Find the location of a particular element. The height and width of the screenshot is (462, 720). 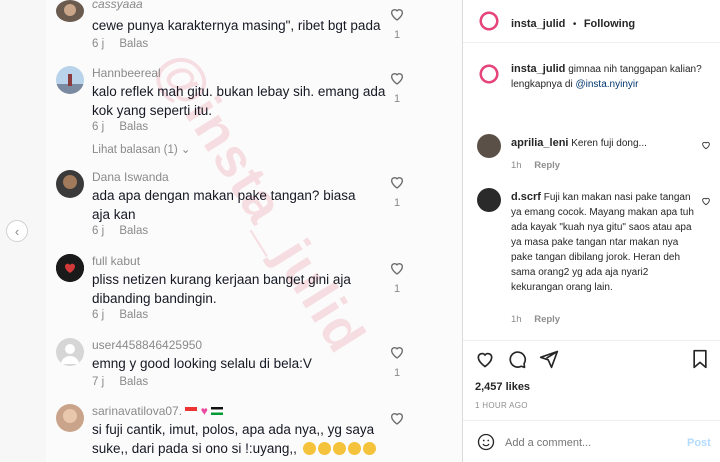

header-info: insta_julid • Following is located at coordinates (573, 23).